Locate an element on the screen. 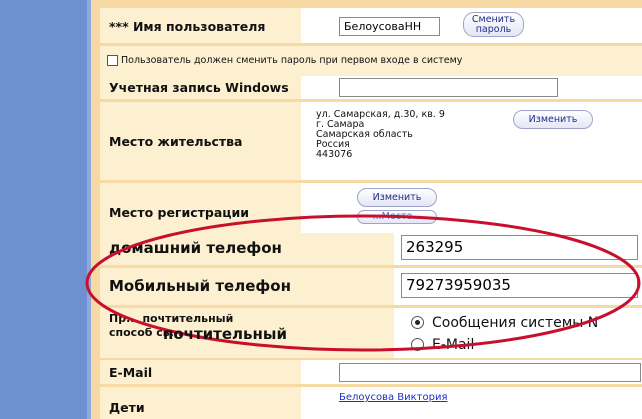  mobile-phone-input: 79273959035 is located at coordinates (519, 285).